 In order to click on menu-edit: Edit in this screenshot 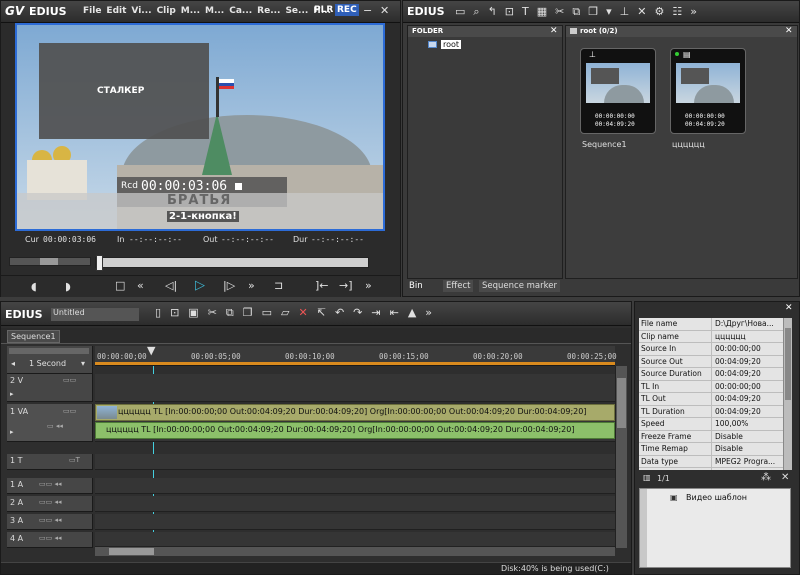, I will do `click(116, 11)`.